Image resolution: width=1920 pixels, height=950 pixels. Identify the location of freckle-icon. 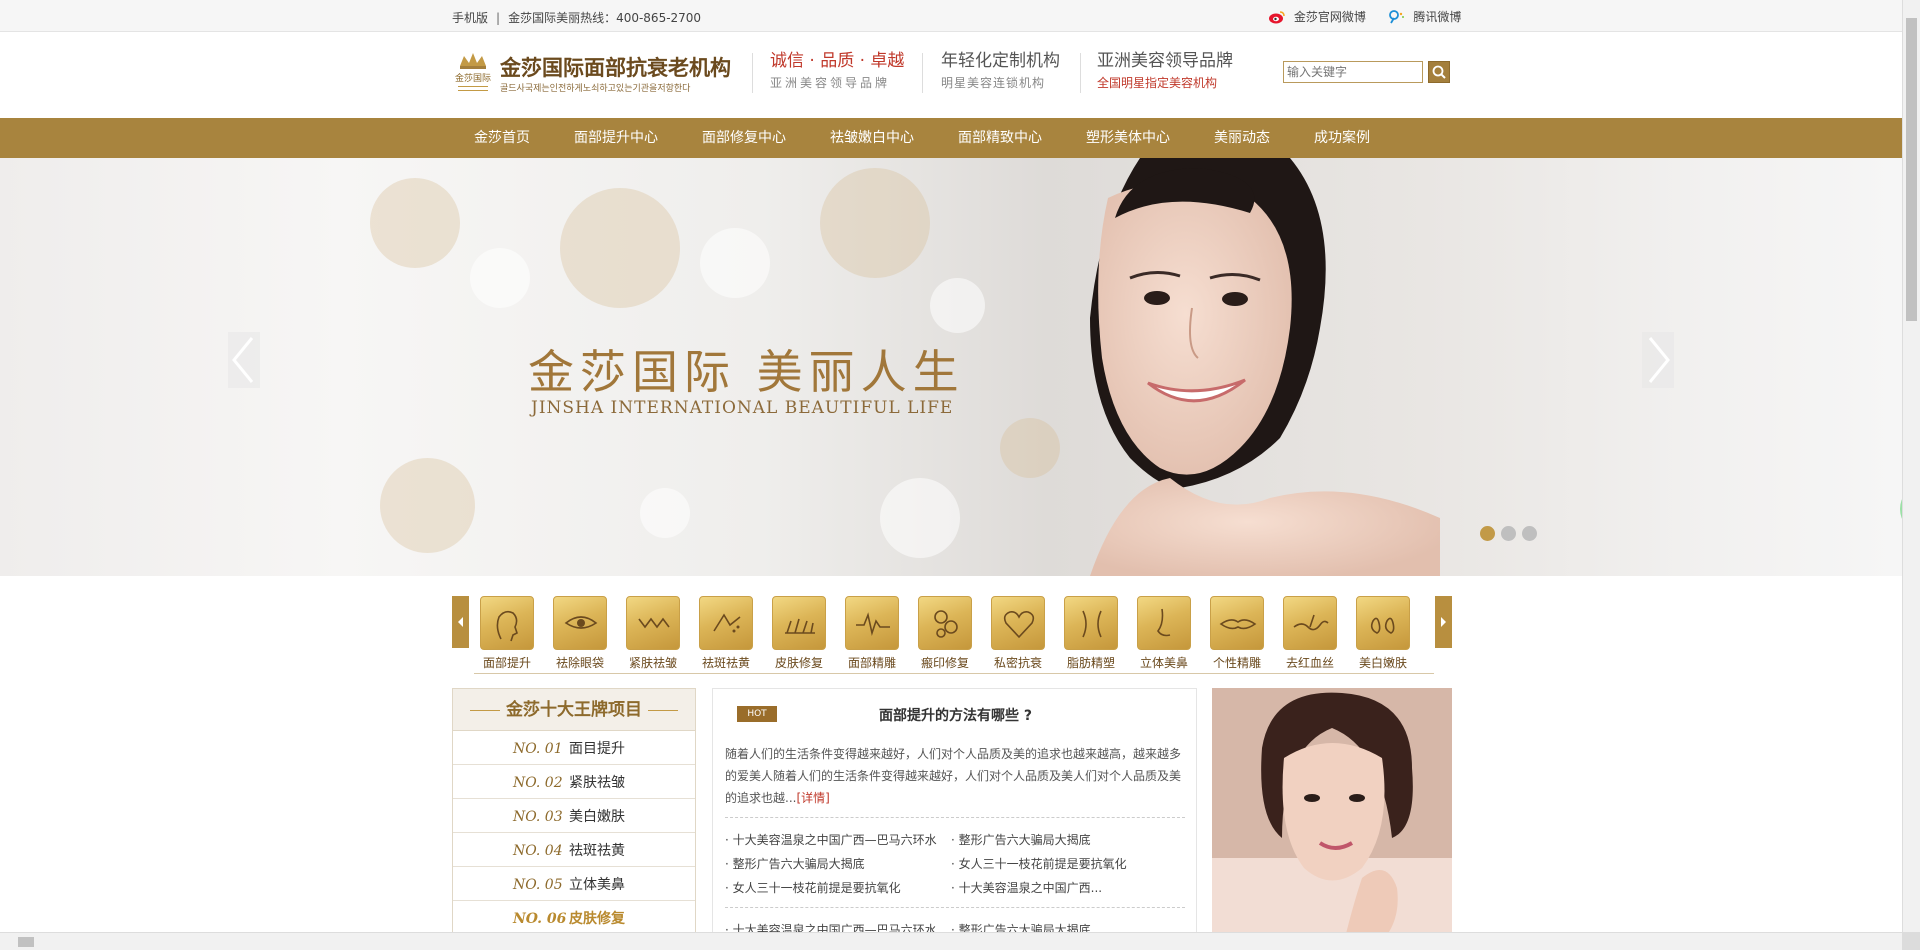
(726, 623).